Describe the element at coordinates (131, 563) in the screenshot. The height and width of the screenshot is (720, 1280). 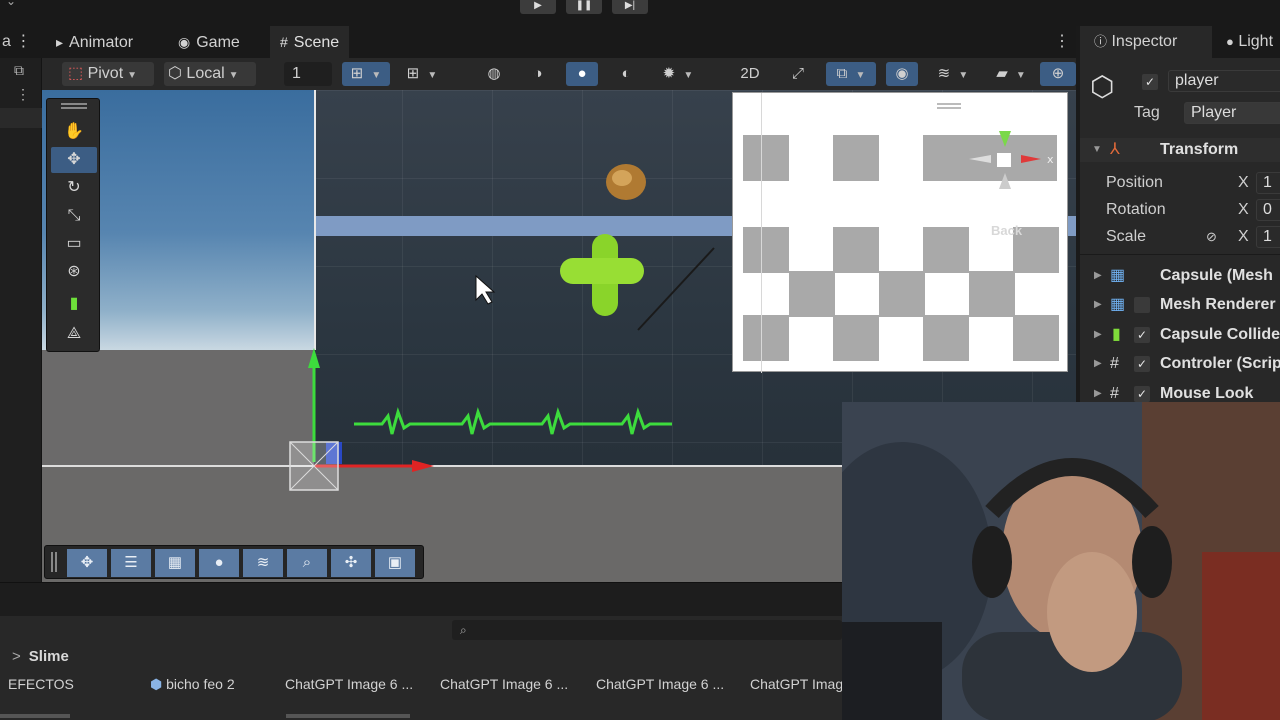
I see `sliders-icon: ☰` at that location.